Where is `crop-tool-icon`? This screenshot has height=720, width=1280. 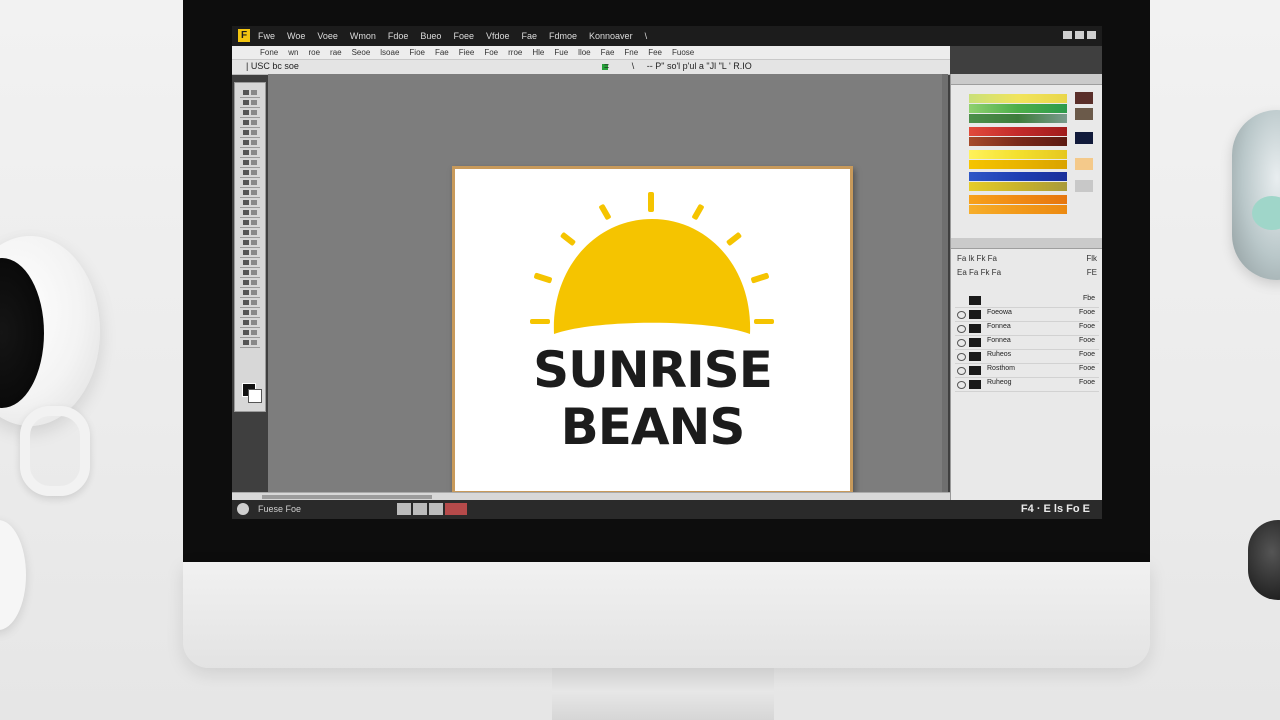 crop-tool-icon is located at coordinates (250, 133).